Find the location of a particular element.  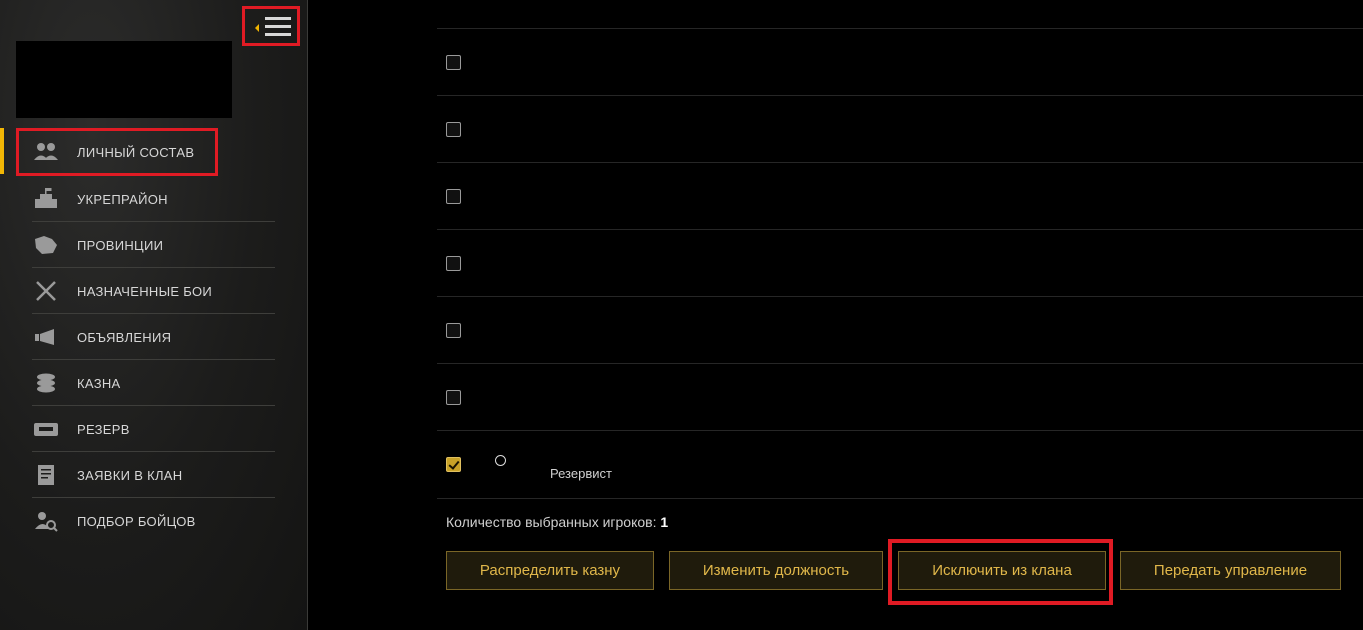

sidebar-item-provinces: ПРОВИНЦИИ is located at coordinates (153, 245).